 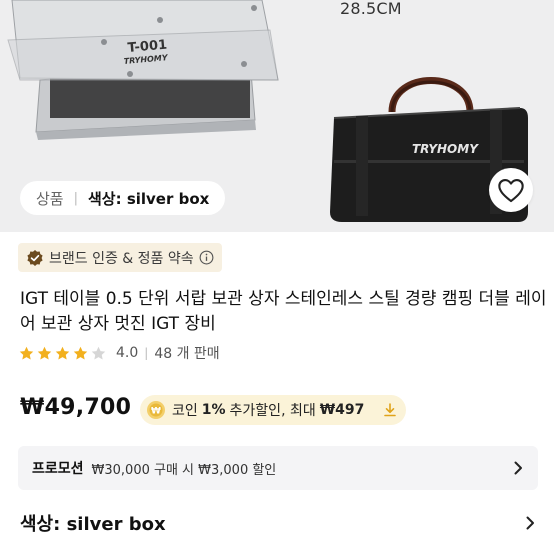 What do you see at coordinates (127, 353) in the screenshot?
I see `rating-score: 4.0` at bounding box center [127, 353].